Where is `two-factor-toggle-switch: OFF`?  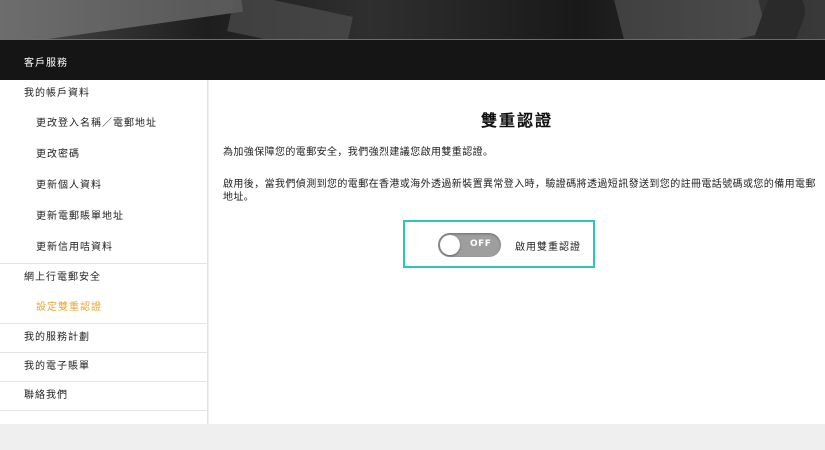 two-factor-toggle-switch: OFF is located at coordinates (469, 245).